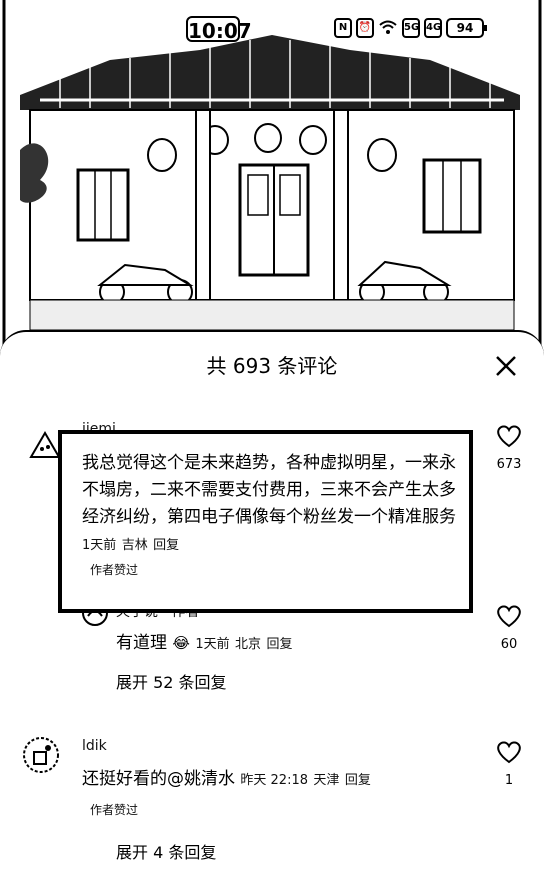 Image resolution: width=544 pixels, height=891 pixels. Describe the element at coordinates (509, 464) in the screenshot. I see `like-count: 673` at that location.